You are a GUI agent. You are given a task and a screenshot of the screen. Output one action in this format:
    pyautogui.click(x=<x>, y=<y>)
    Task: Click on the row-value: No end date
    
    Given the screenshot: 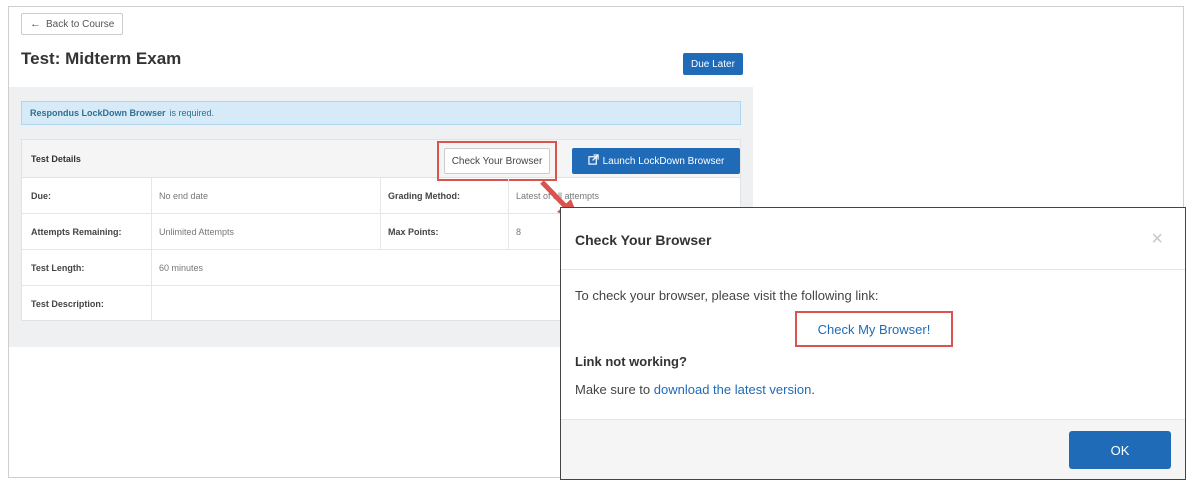 What is the action you would take?
    pyautogui.click(x=184, y=196)
    